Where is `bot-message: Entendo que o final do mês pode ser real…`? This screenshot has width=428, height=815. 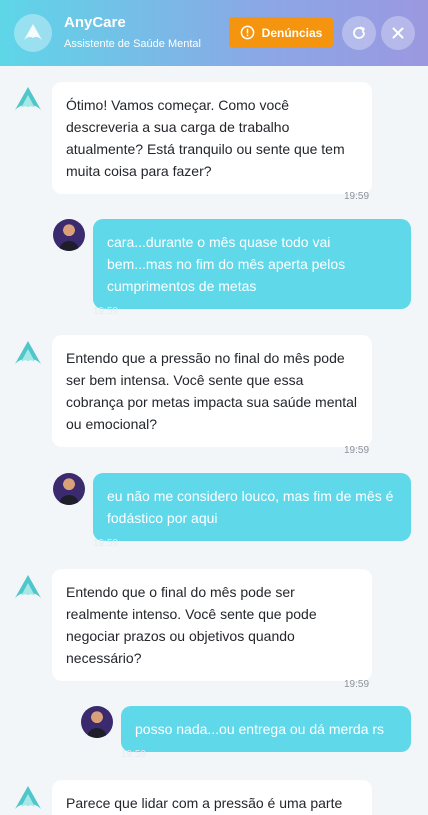 bot-message: Entendo que o final do mês pode ser real… is located at coordinates (212, 625).